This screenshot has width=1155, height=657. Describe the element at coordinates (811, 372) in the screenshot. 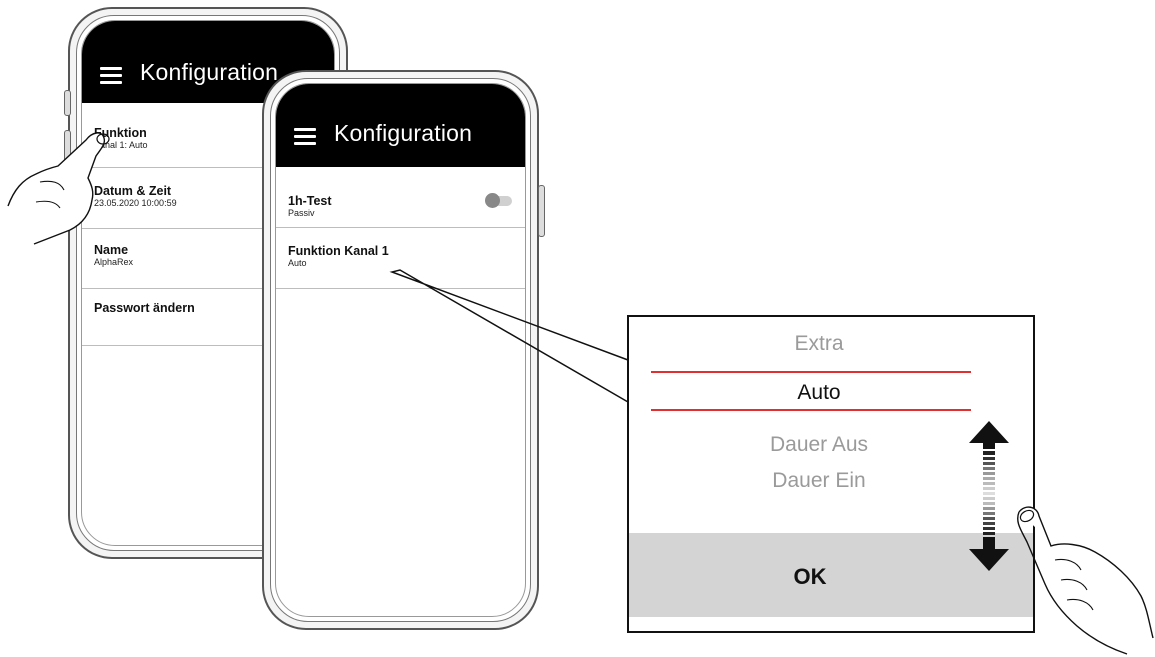

I see `selection-line-top` at that location.